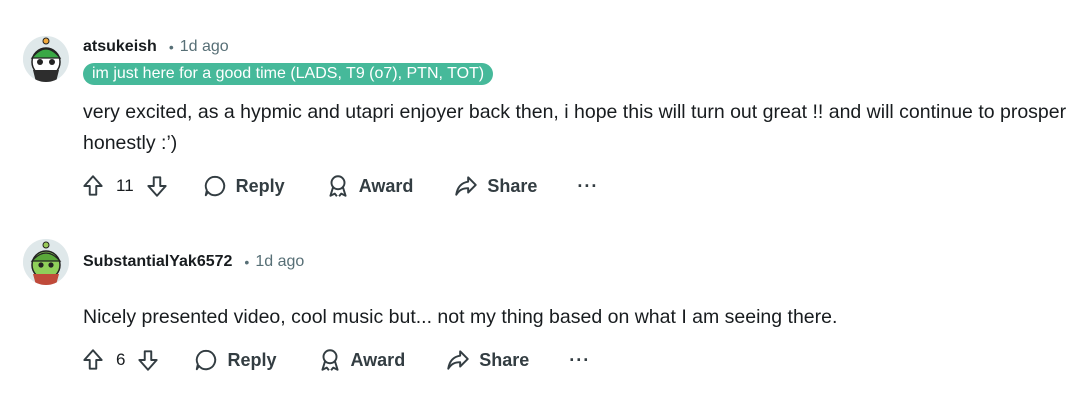 This screenshot has height=400, width=1080. I want to click on username: SubstantialYak6572, so click(157, 262).